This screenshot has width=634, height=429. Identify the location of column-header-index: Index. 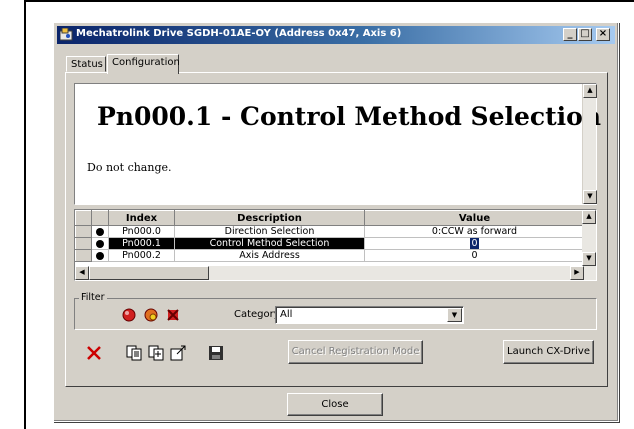
(141, 218).